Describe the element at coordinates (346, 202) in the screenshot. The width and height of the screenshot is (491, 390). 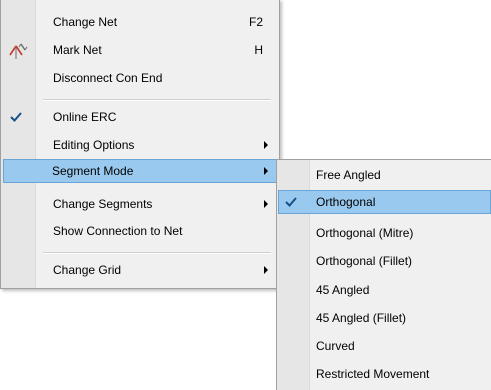
I see `menu-item-label: Orthogonal` at that location.